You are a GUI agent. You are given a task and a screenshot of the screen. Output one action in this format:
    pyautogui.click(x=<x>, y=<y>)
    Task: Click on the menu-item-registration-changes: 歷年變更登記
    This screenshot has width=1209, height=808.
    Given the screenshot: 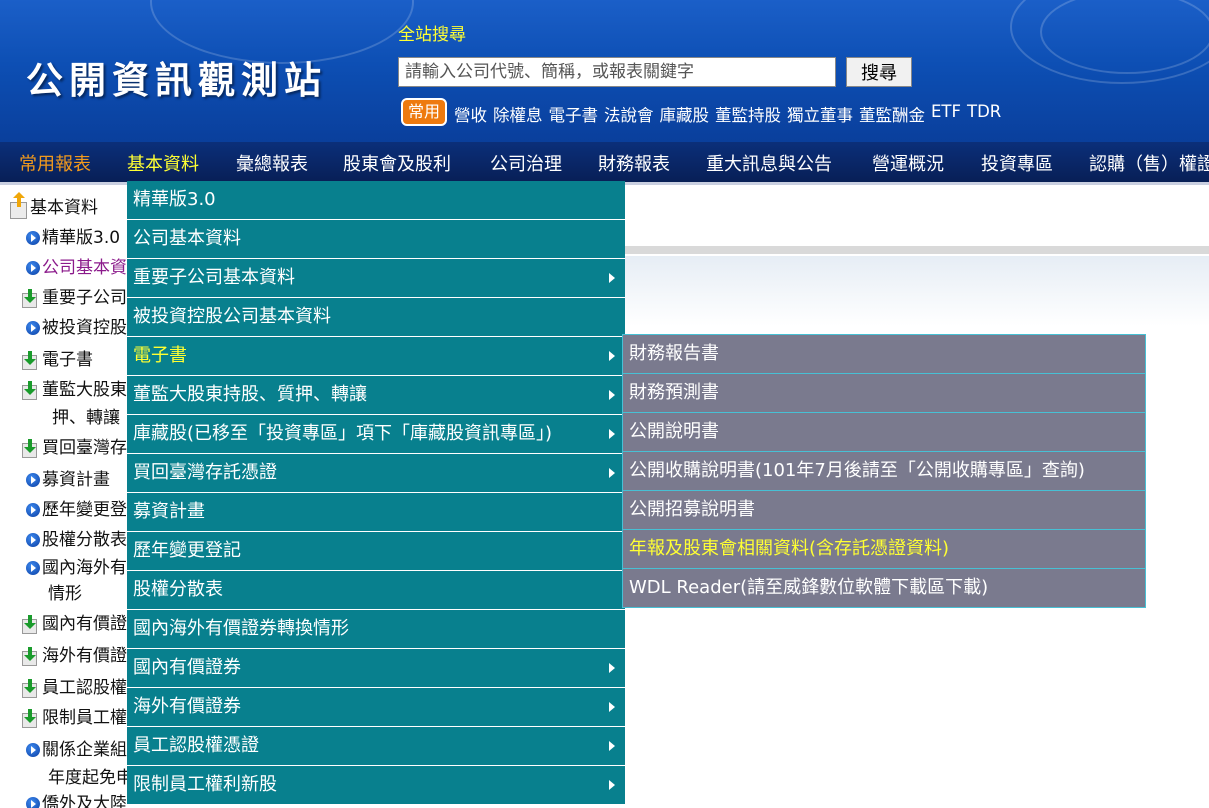 What is the action you would take?
    pyautogui.click(x=376, y=551)
    